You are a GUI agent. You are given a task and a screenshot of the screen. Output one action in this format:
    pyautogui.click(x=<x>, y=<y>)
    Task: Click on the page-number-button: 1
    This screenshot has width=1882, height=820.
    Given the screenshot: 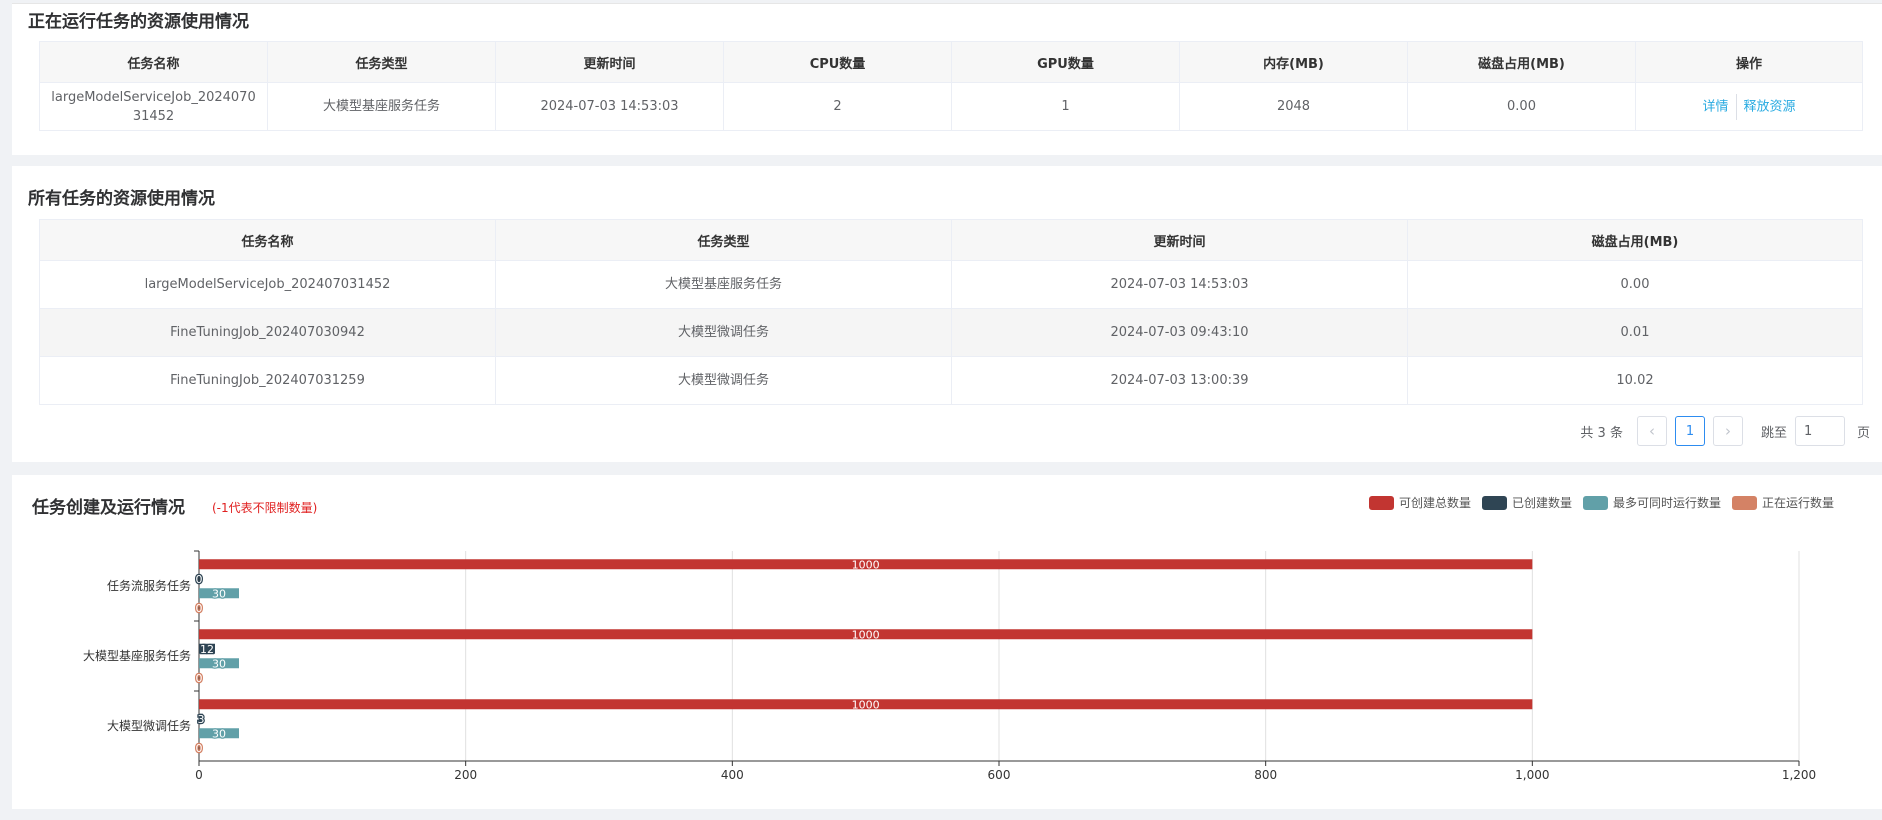 What is the action you would take?
    pyautogui.click(x=1689, y=431)
    